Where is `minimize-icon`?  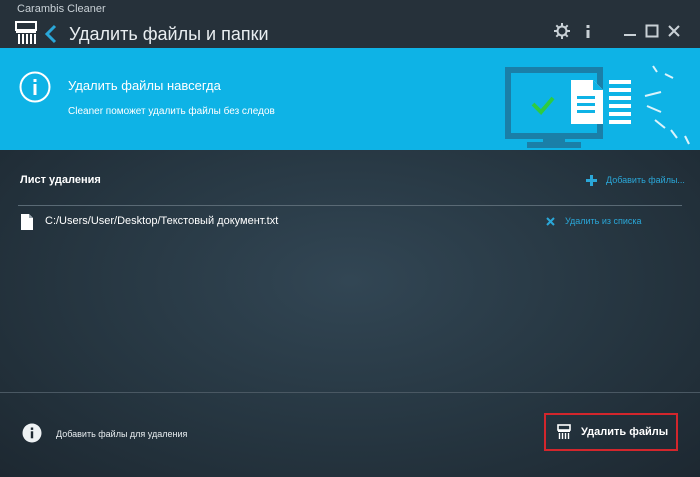
minimize-icon is located at coordinates (630, 31).